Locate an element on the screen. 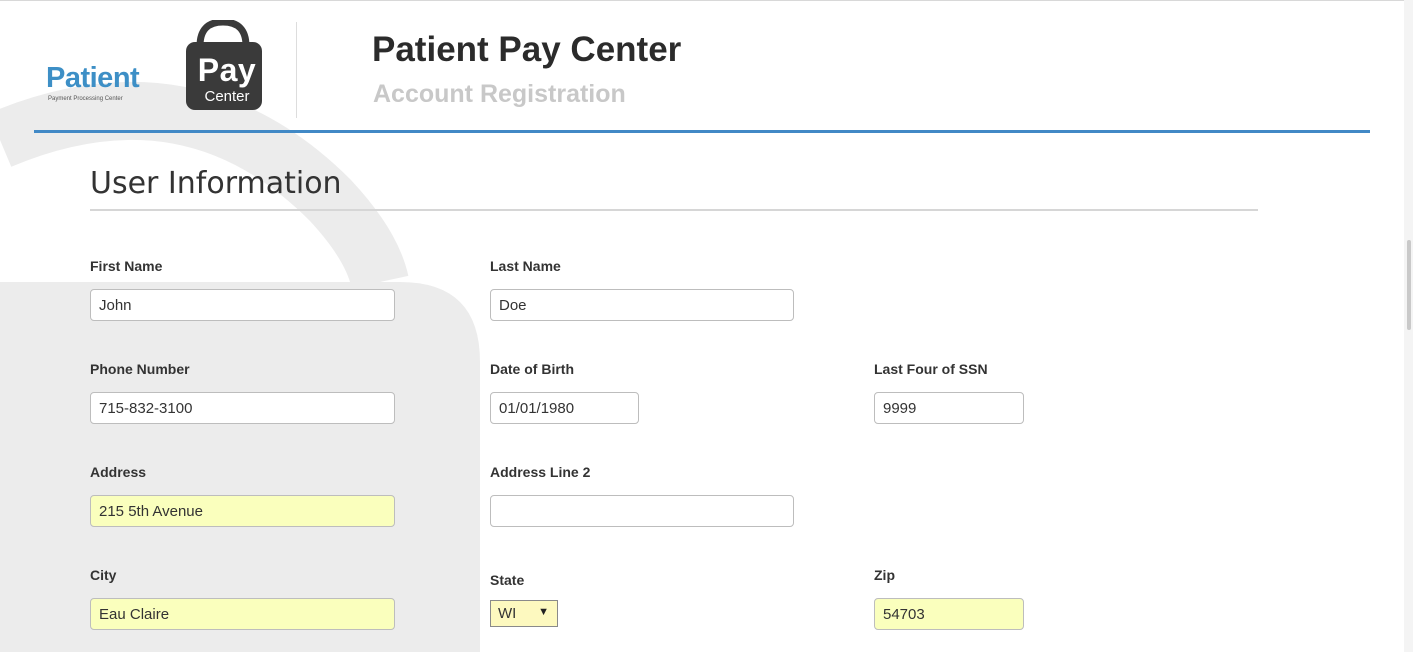 This screenshot has height=652, width=1413. first-name-field is located at coordinates (242, 305).